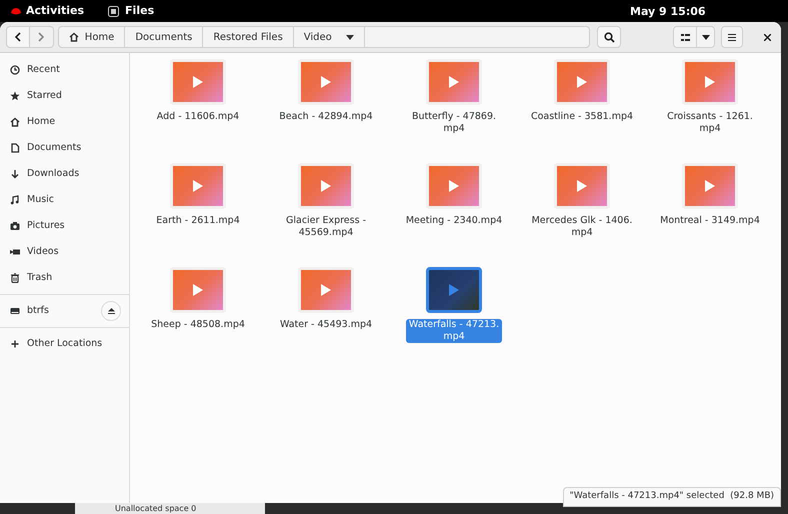 Image resolution: width=788 pixels, height=514 pixels. I want to click on sidebar-item: Other Locations, so click(64, 344).